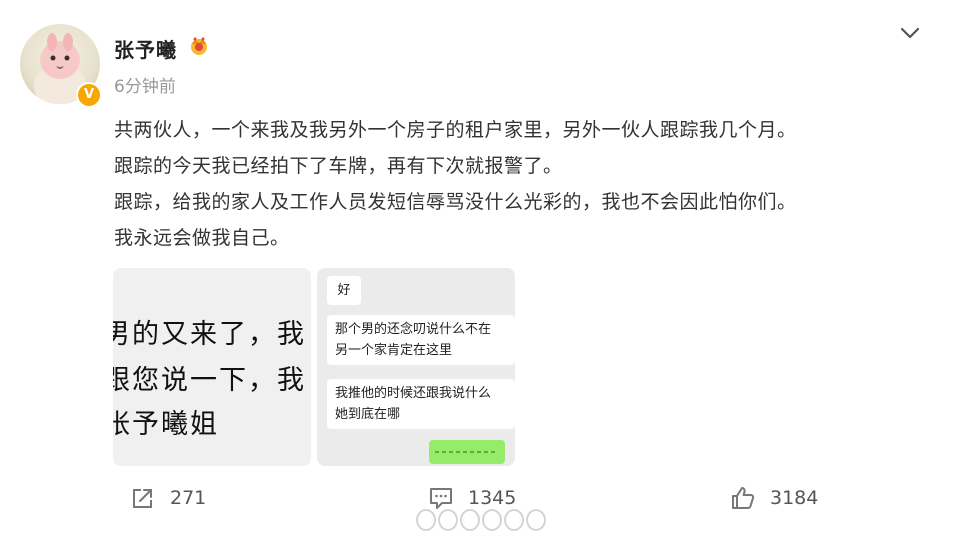 This screenshot has height=542, width=954. I want to click on verified-badge-icon: V, so click(89, 95).